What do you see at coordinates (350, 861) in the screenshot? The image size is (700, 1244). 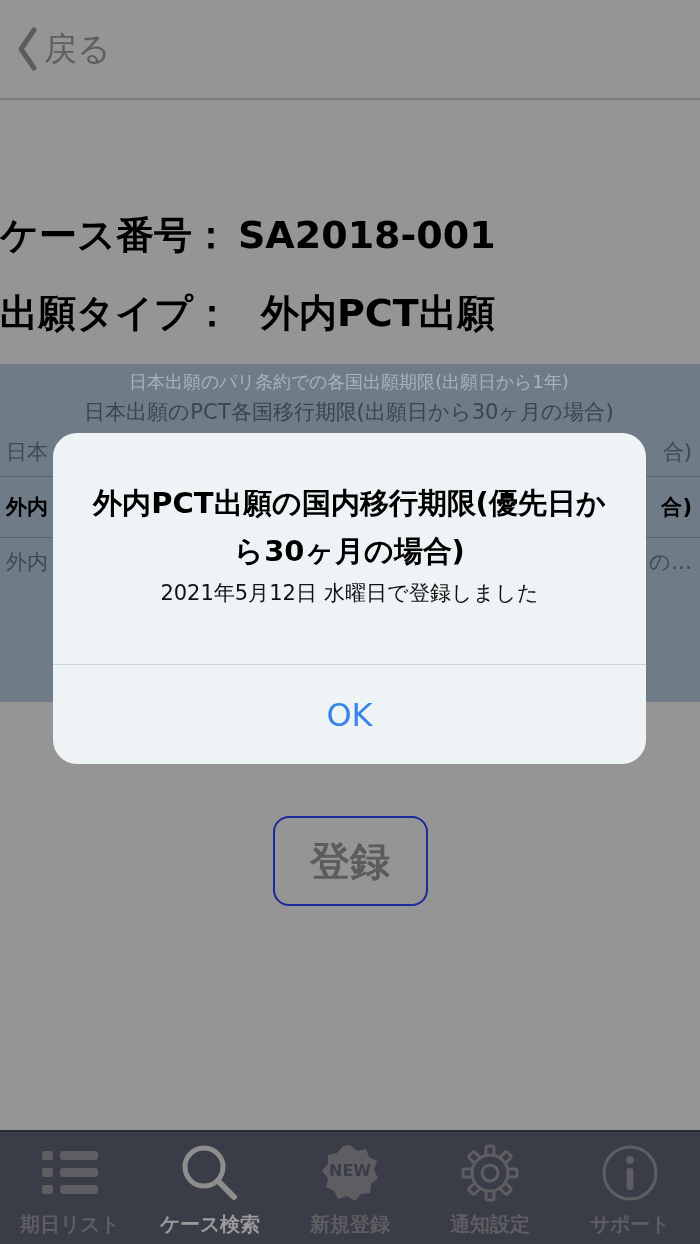 I see `register-button: 登録` at bounding box center [350, 861].